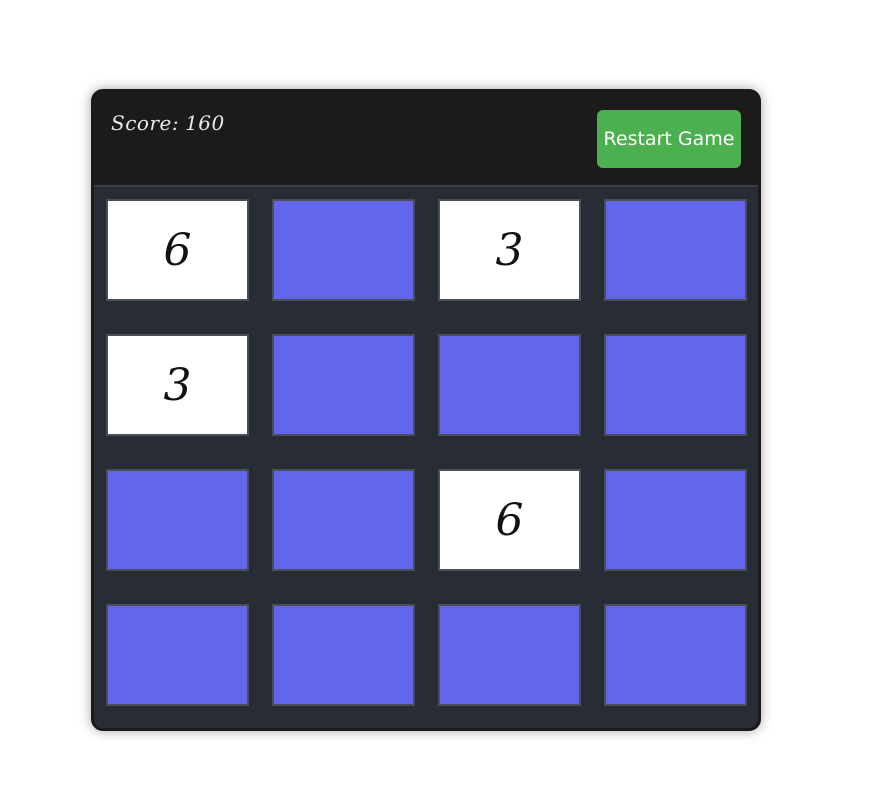  What do you see at coordinates (509, 655) in the screenshot?
I see `tile-r4-c3` at bounding box center [509, 655].